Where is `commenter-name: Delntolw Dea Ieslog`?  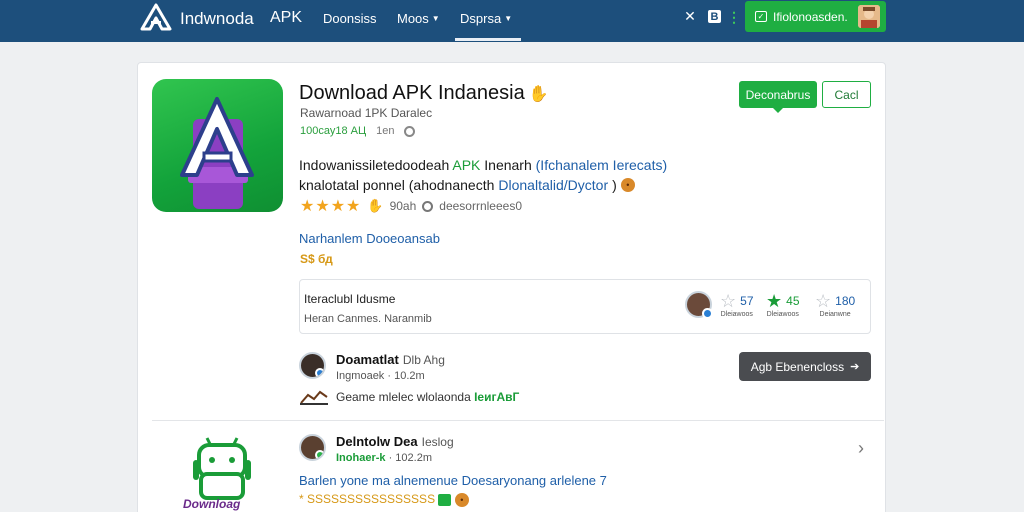 commenter-name: Delntolw Dea Ieslog is located at coordinates (395, 441).